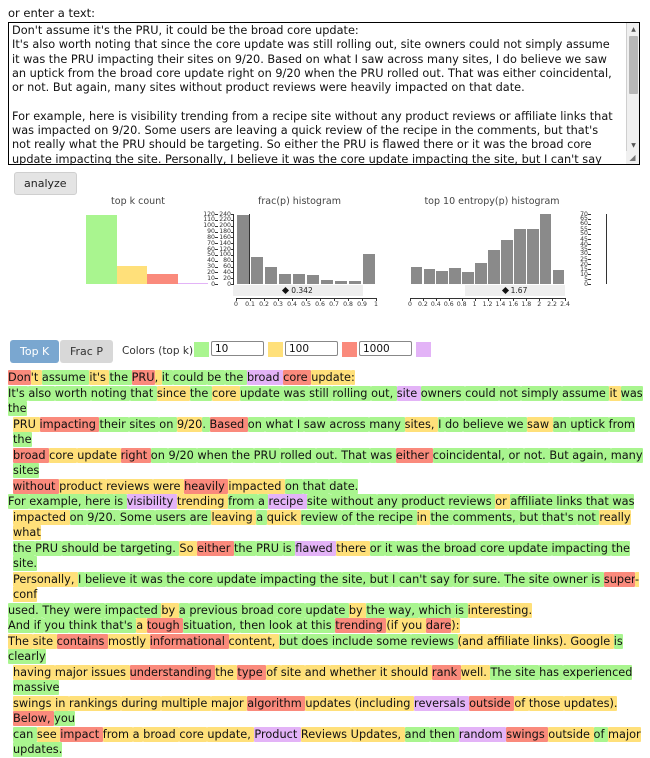 The width and height of the screenshot is (650, 758). Describe the element at coordinates (500, 610) in the screenshot. I see `highlighted-token: interesting.` at that location.